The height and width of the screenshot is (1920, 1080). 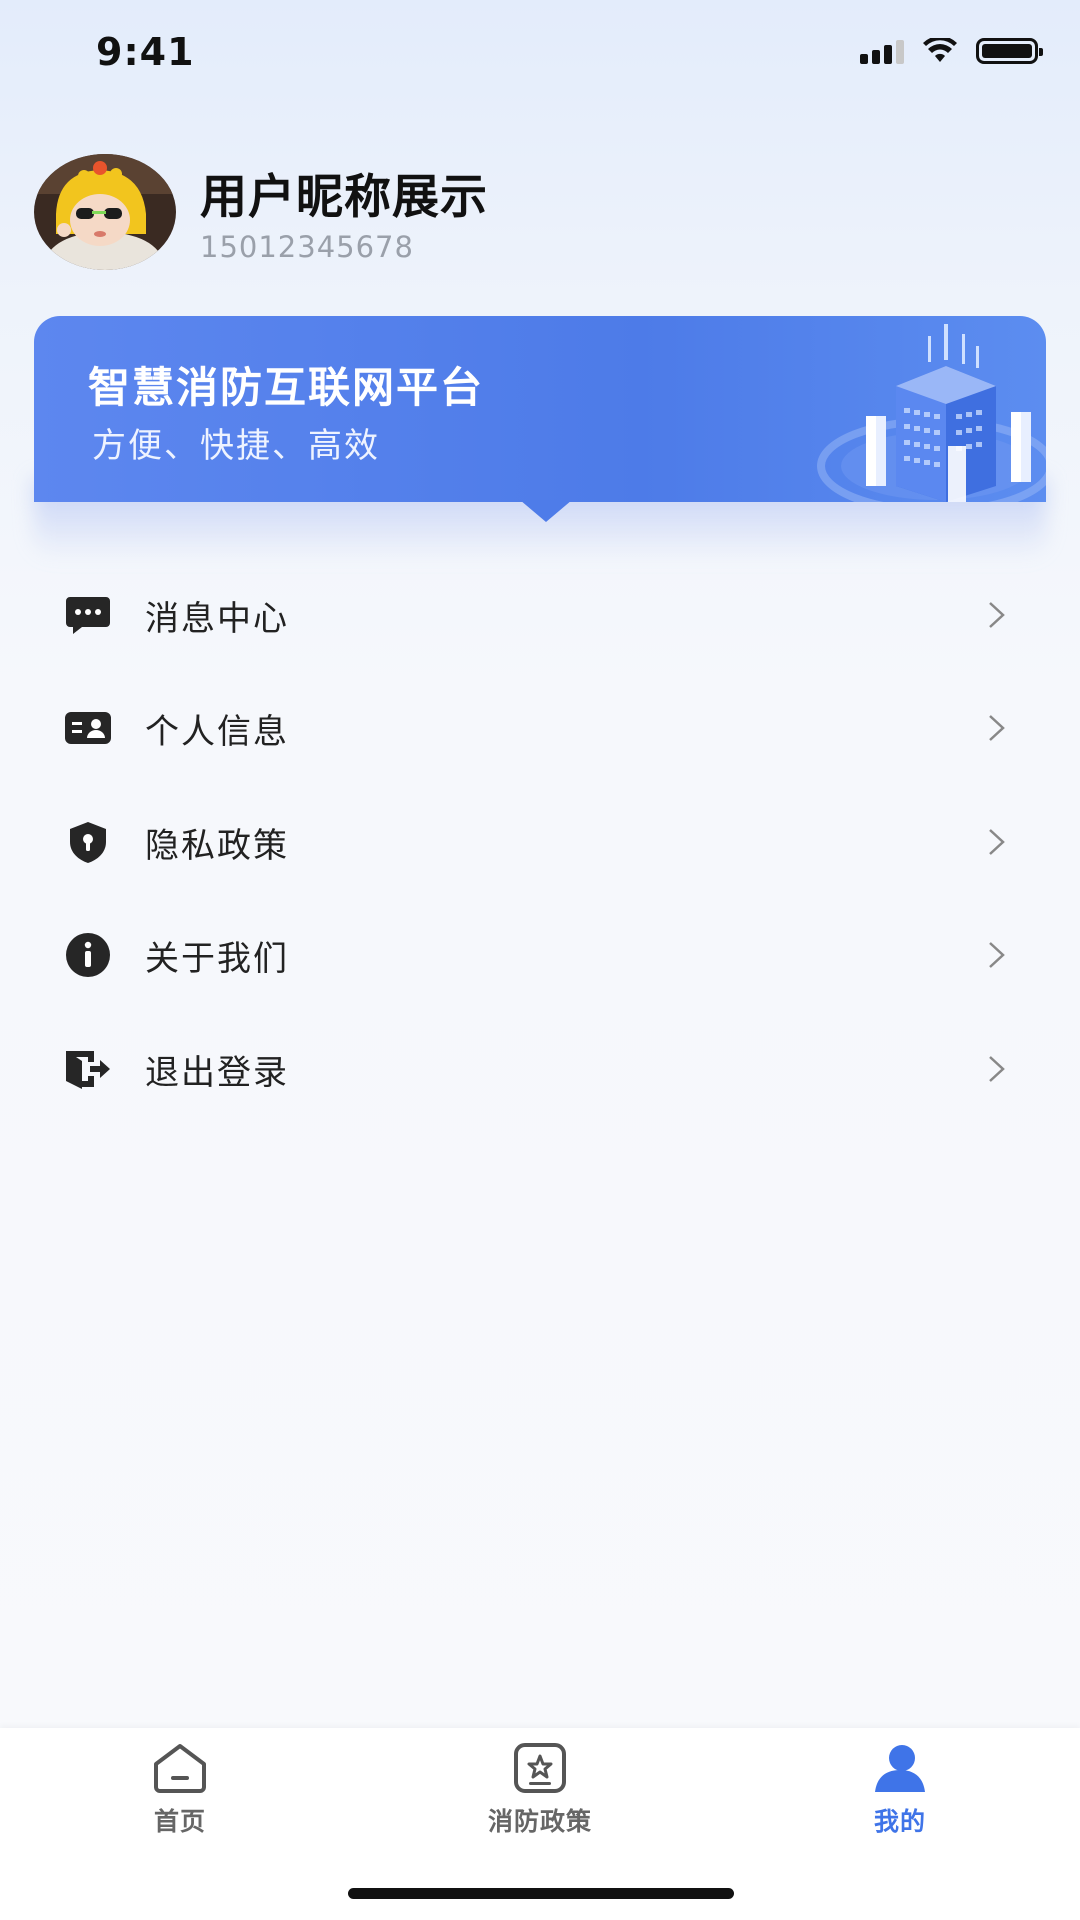 I want to click on user-nickname: 用户昵称展示, so click(x=344, y=197).